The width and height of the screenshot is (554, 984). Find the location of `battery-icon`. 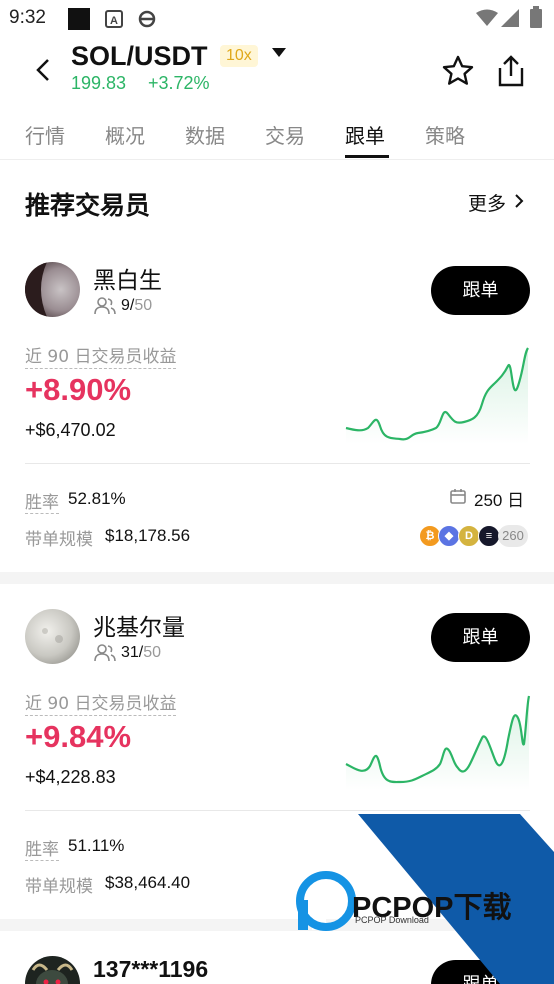

battery-icon is located at coordinates (536, 19).